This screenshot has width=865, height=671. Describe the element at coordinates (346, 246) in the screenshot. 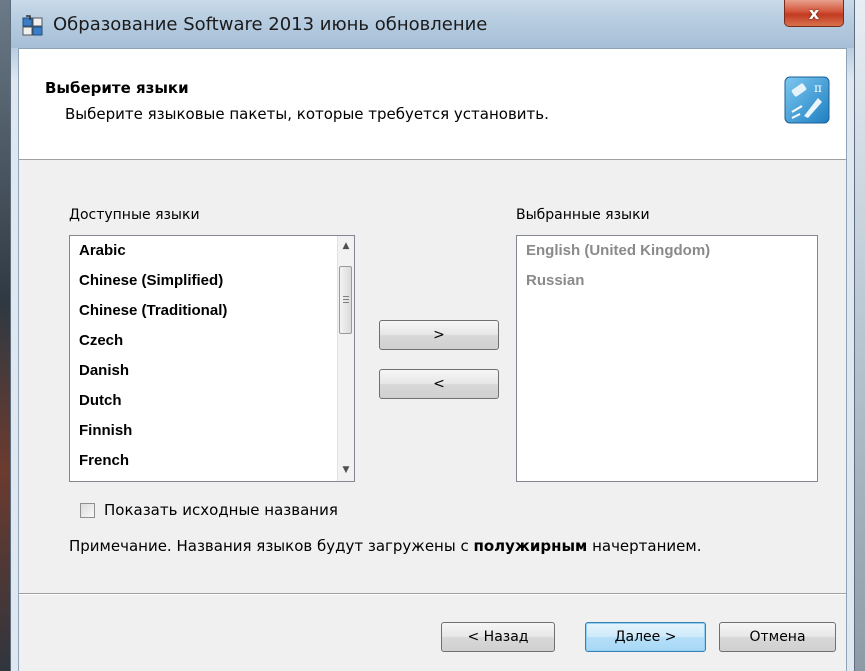

I see `scroll-up-arrow-icon: ▲` at that location.